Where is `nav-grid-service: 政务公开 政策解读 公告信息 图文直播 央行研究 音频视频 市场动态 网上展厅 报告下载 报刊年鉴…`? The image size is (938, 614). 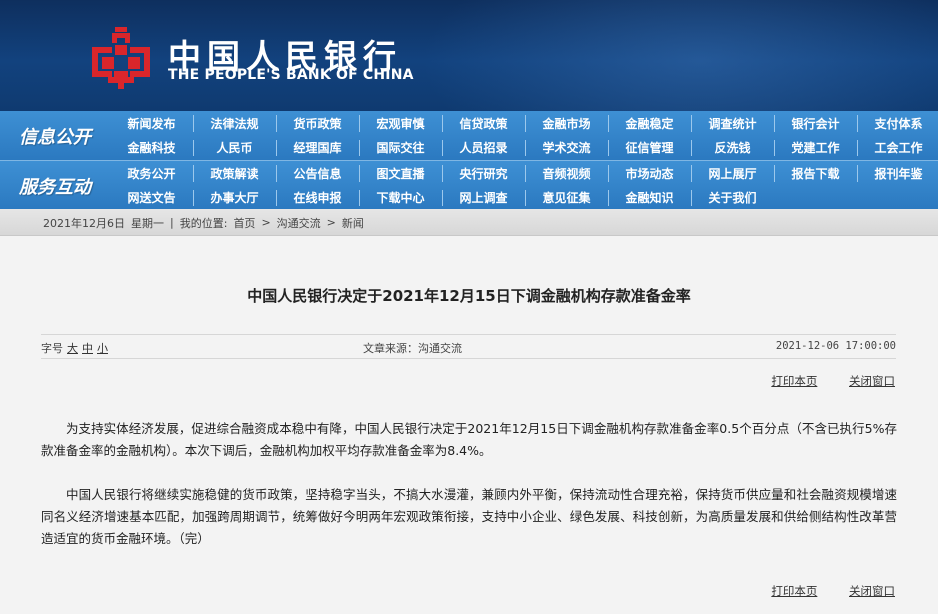 nav-grid-service: 政务公开 政策解读 公告信息 图文直播 央行研究 音频视频 市场动态 网上展厅 报告下载 报刊年鉴… is located at coordinates (524, 185).